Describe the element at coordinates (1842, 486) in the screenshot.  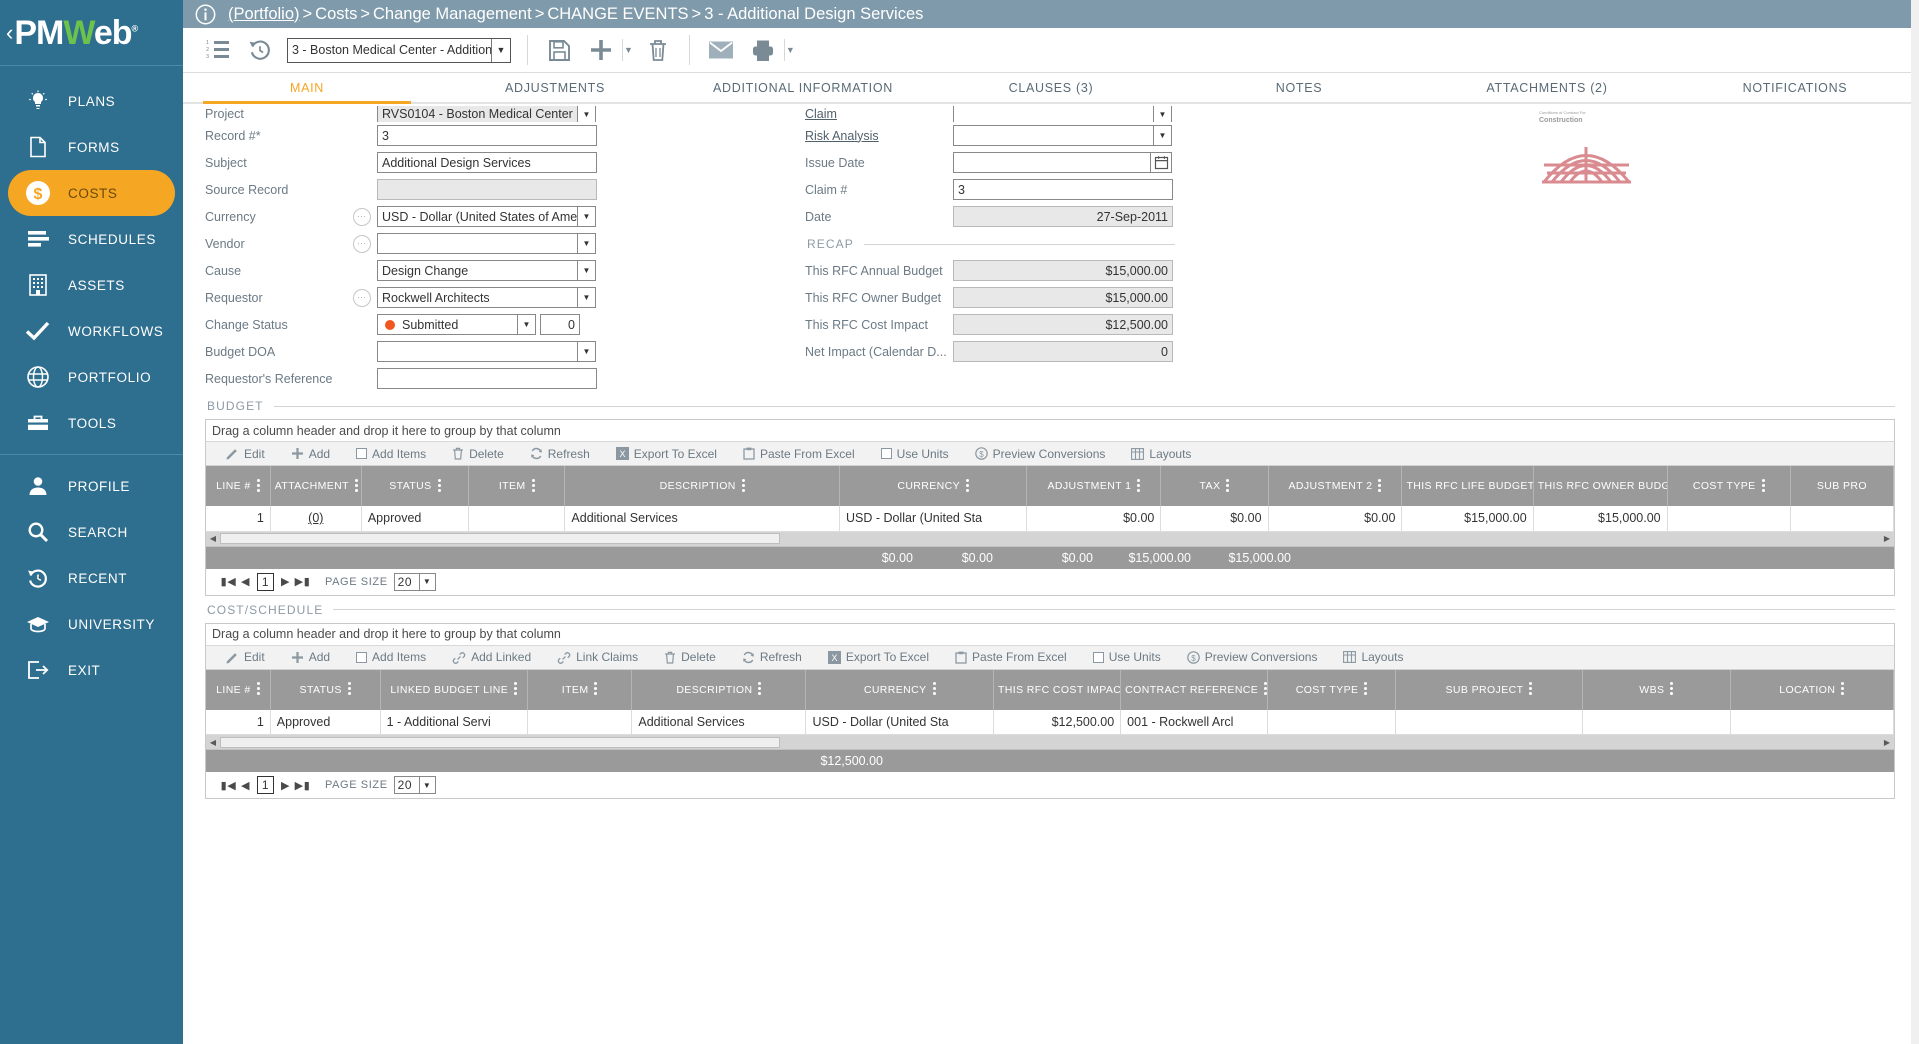
I see `col-sub-project: SUB PRO` at that location.